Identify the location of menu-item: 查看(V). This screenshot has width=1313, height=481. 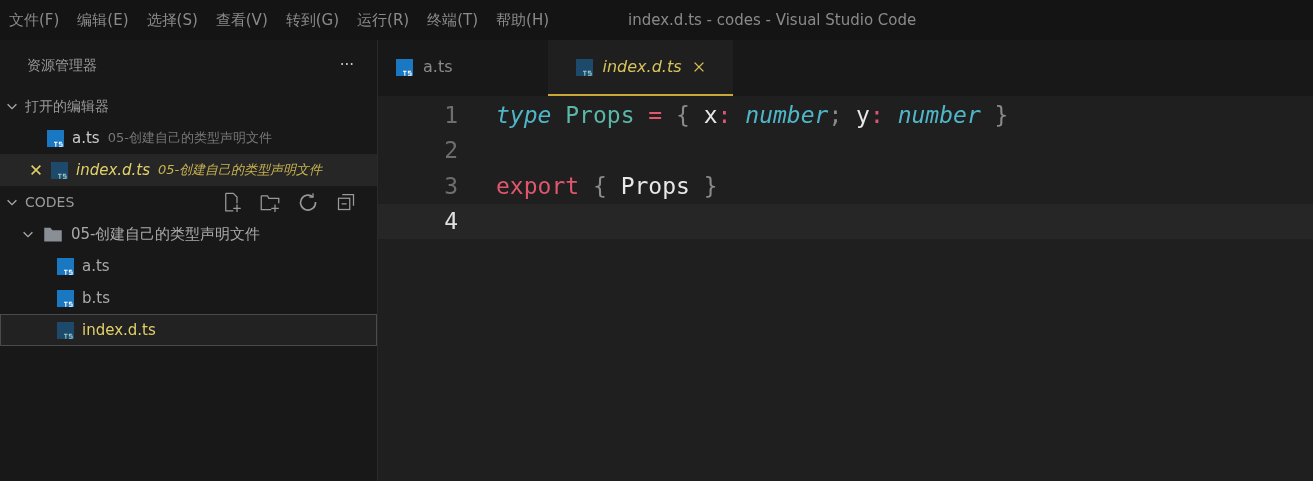
(241, 20).